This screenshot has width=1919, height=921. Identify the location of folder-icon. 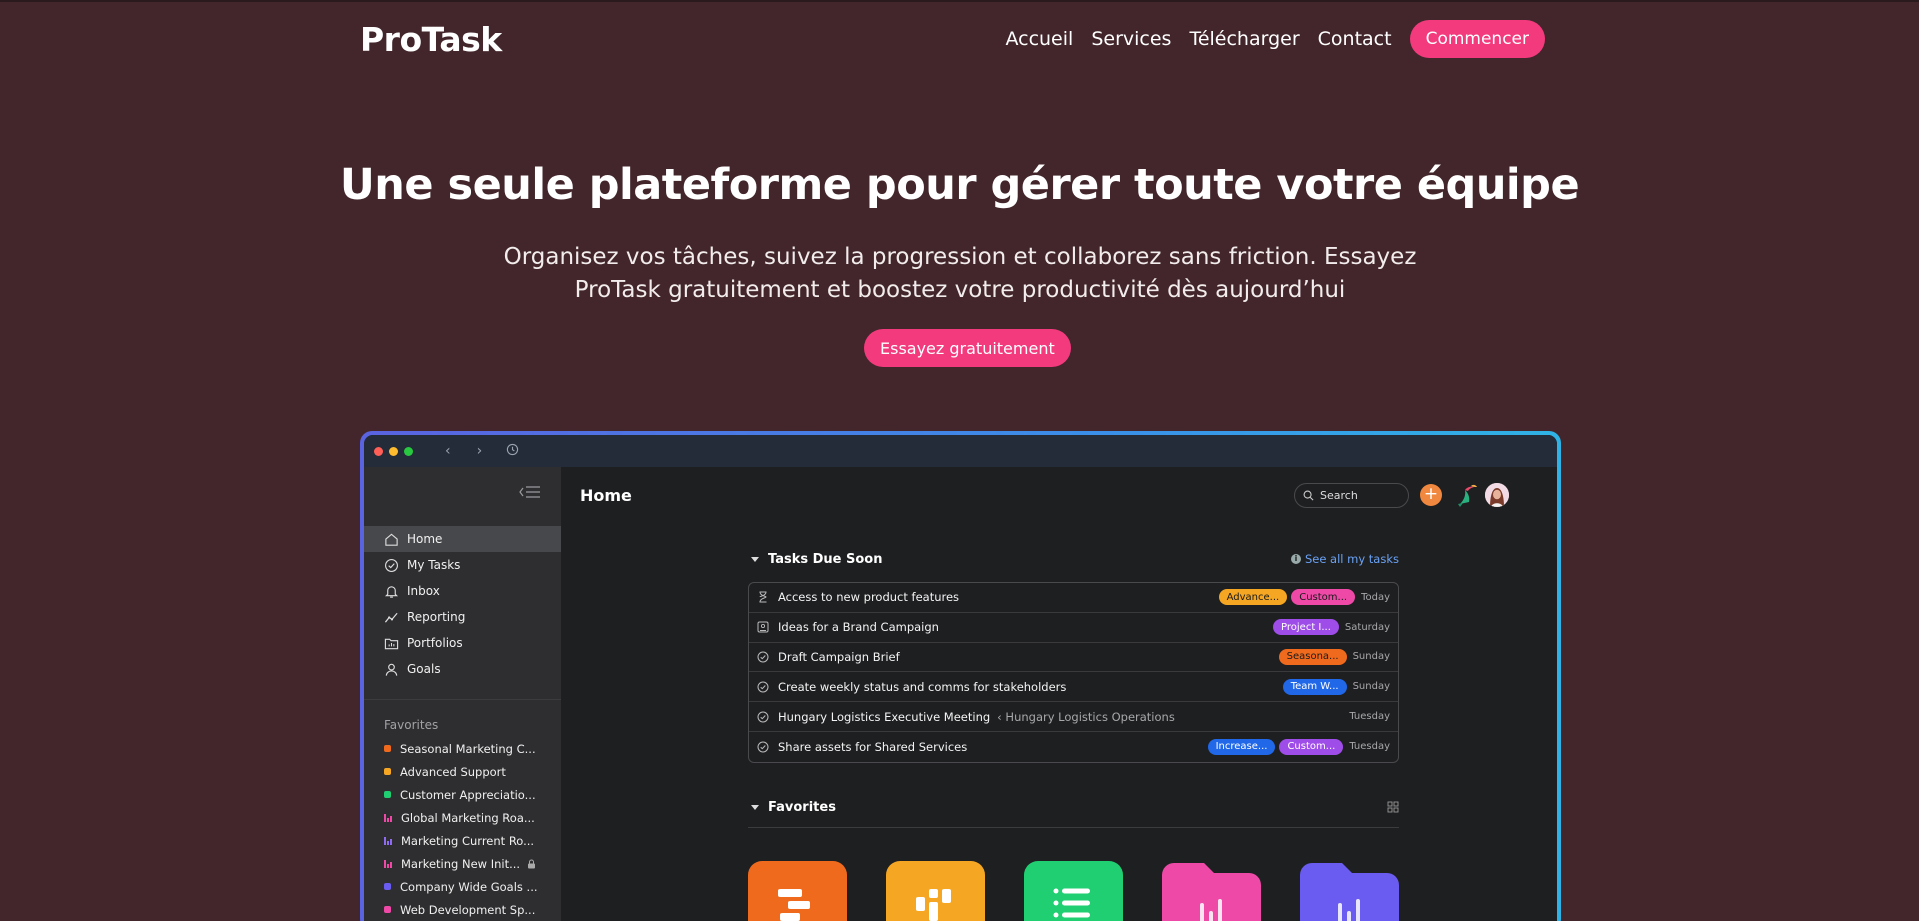
(391, 643).